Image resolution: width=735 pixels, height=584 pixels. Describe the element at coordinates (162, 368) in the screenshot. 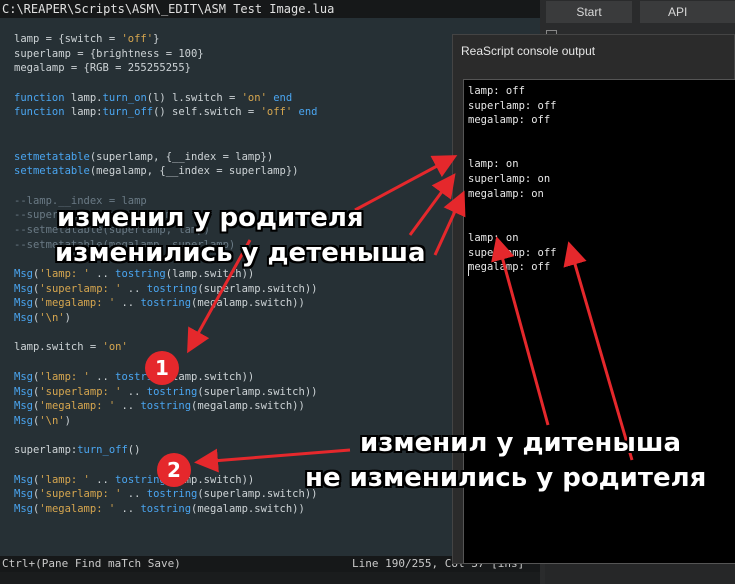

I see `step-badge-1: 1` at that location.